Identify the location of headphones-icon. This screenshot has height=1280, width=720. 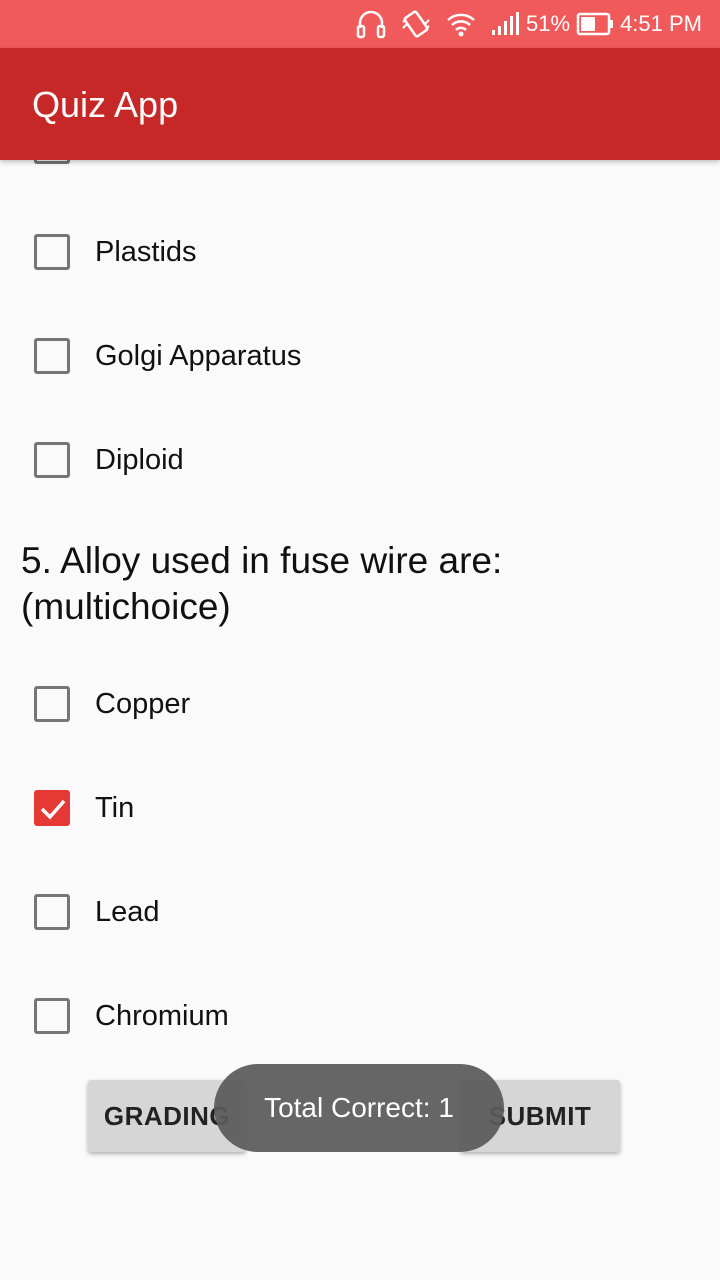
(371, 24).